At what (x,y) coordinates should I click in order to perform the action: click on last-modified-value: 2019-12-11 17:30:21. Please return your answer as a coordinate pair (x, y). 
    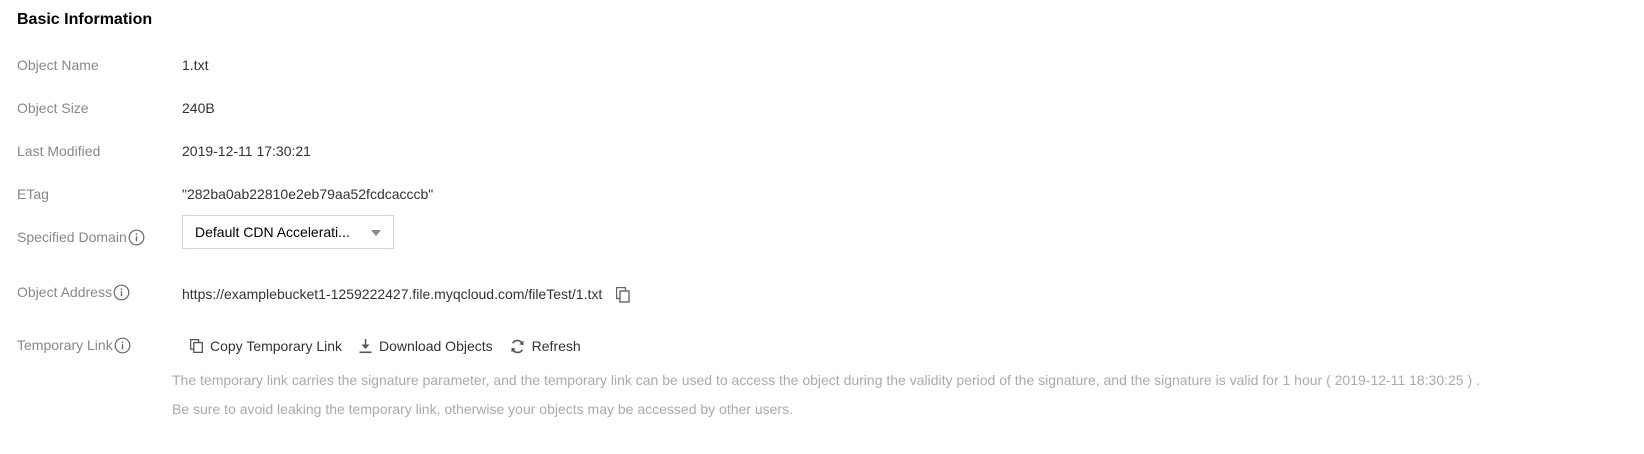
    Looking at the image, I should click on (246, 151).